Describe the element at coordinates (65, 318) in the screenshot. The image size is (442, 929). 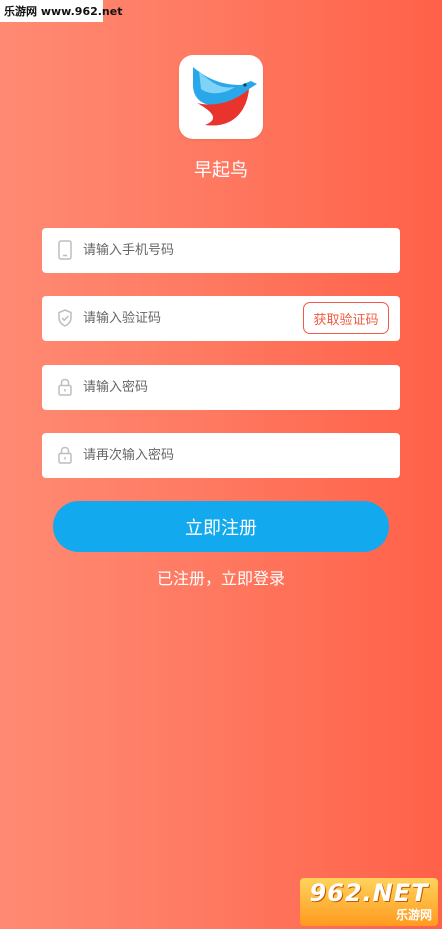
I see `shield-check-icon` at that location.